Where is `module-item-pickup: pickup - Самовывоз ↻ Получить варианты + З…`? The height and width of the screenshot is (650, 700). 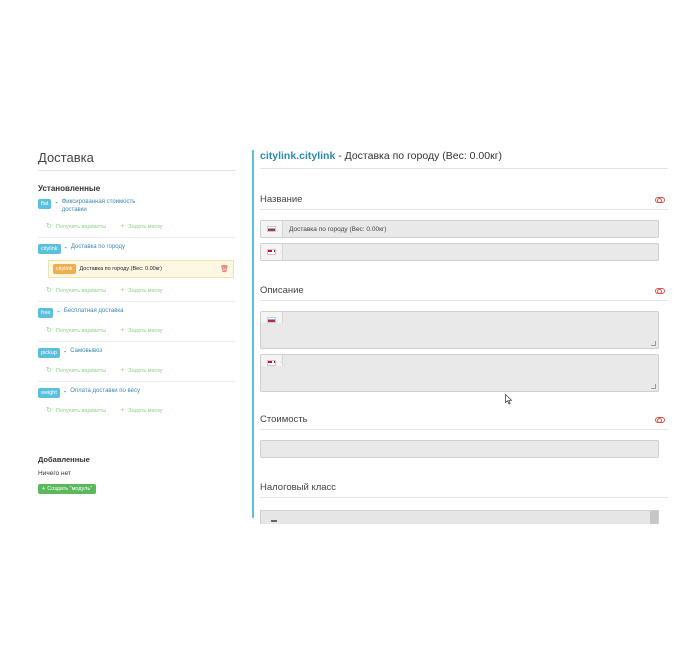 module-item-pickup: pickup - Самовывоз ↻ Получить варианты + З… is located at coordinates (137, 362).